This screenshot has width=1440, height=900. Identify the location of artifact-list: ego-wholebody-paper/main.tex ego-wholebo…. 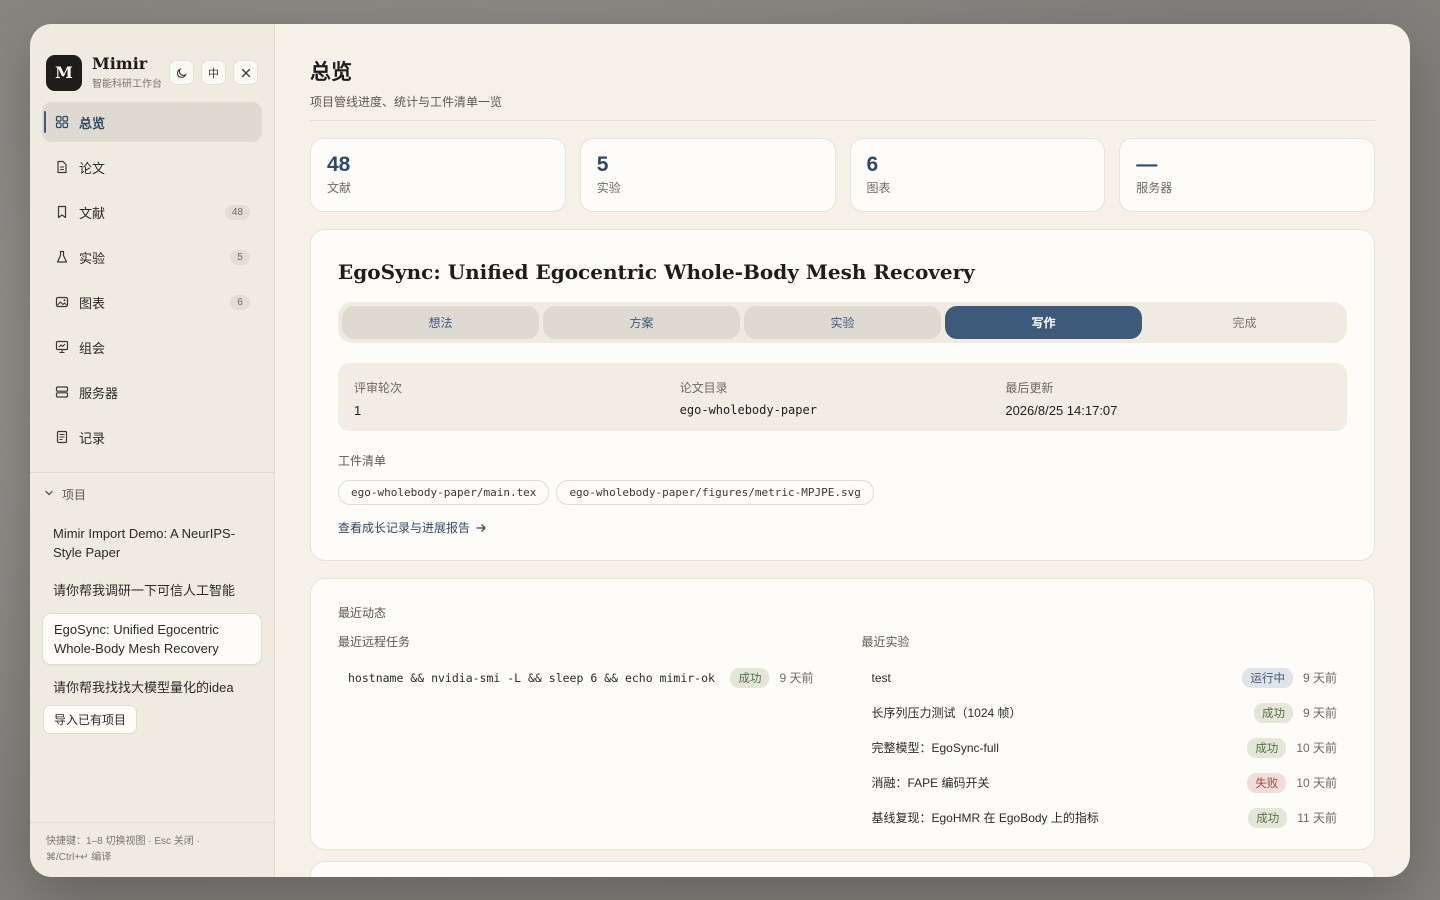
(842, 492).